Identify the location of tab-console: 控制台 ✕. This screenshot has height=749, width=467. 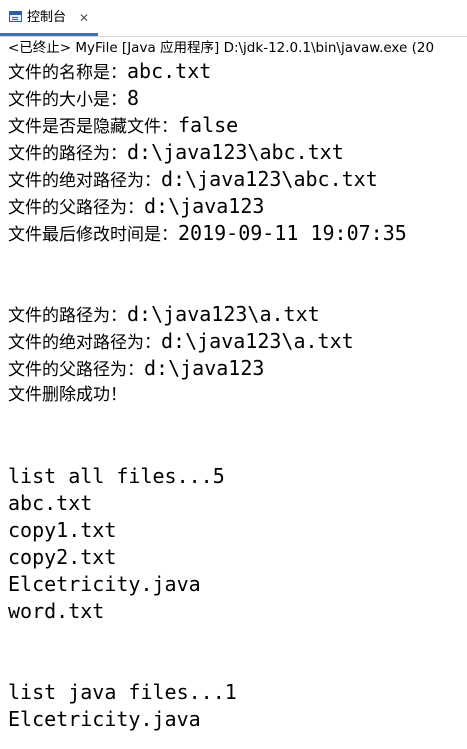
(50, 18).